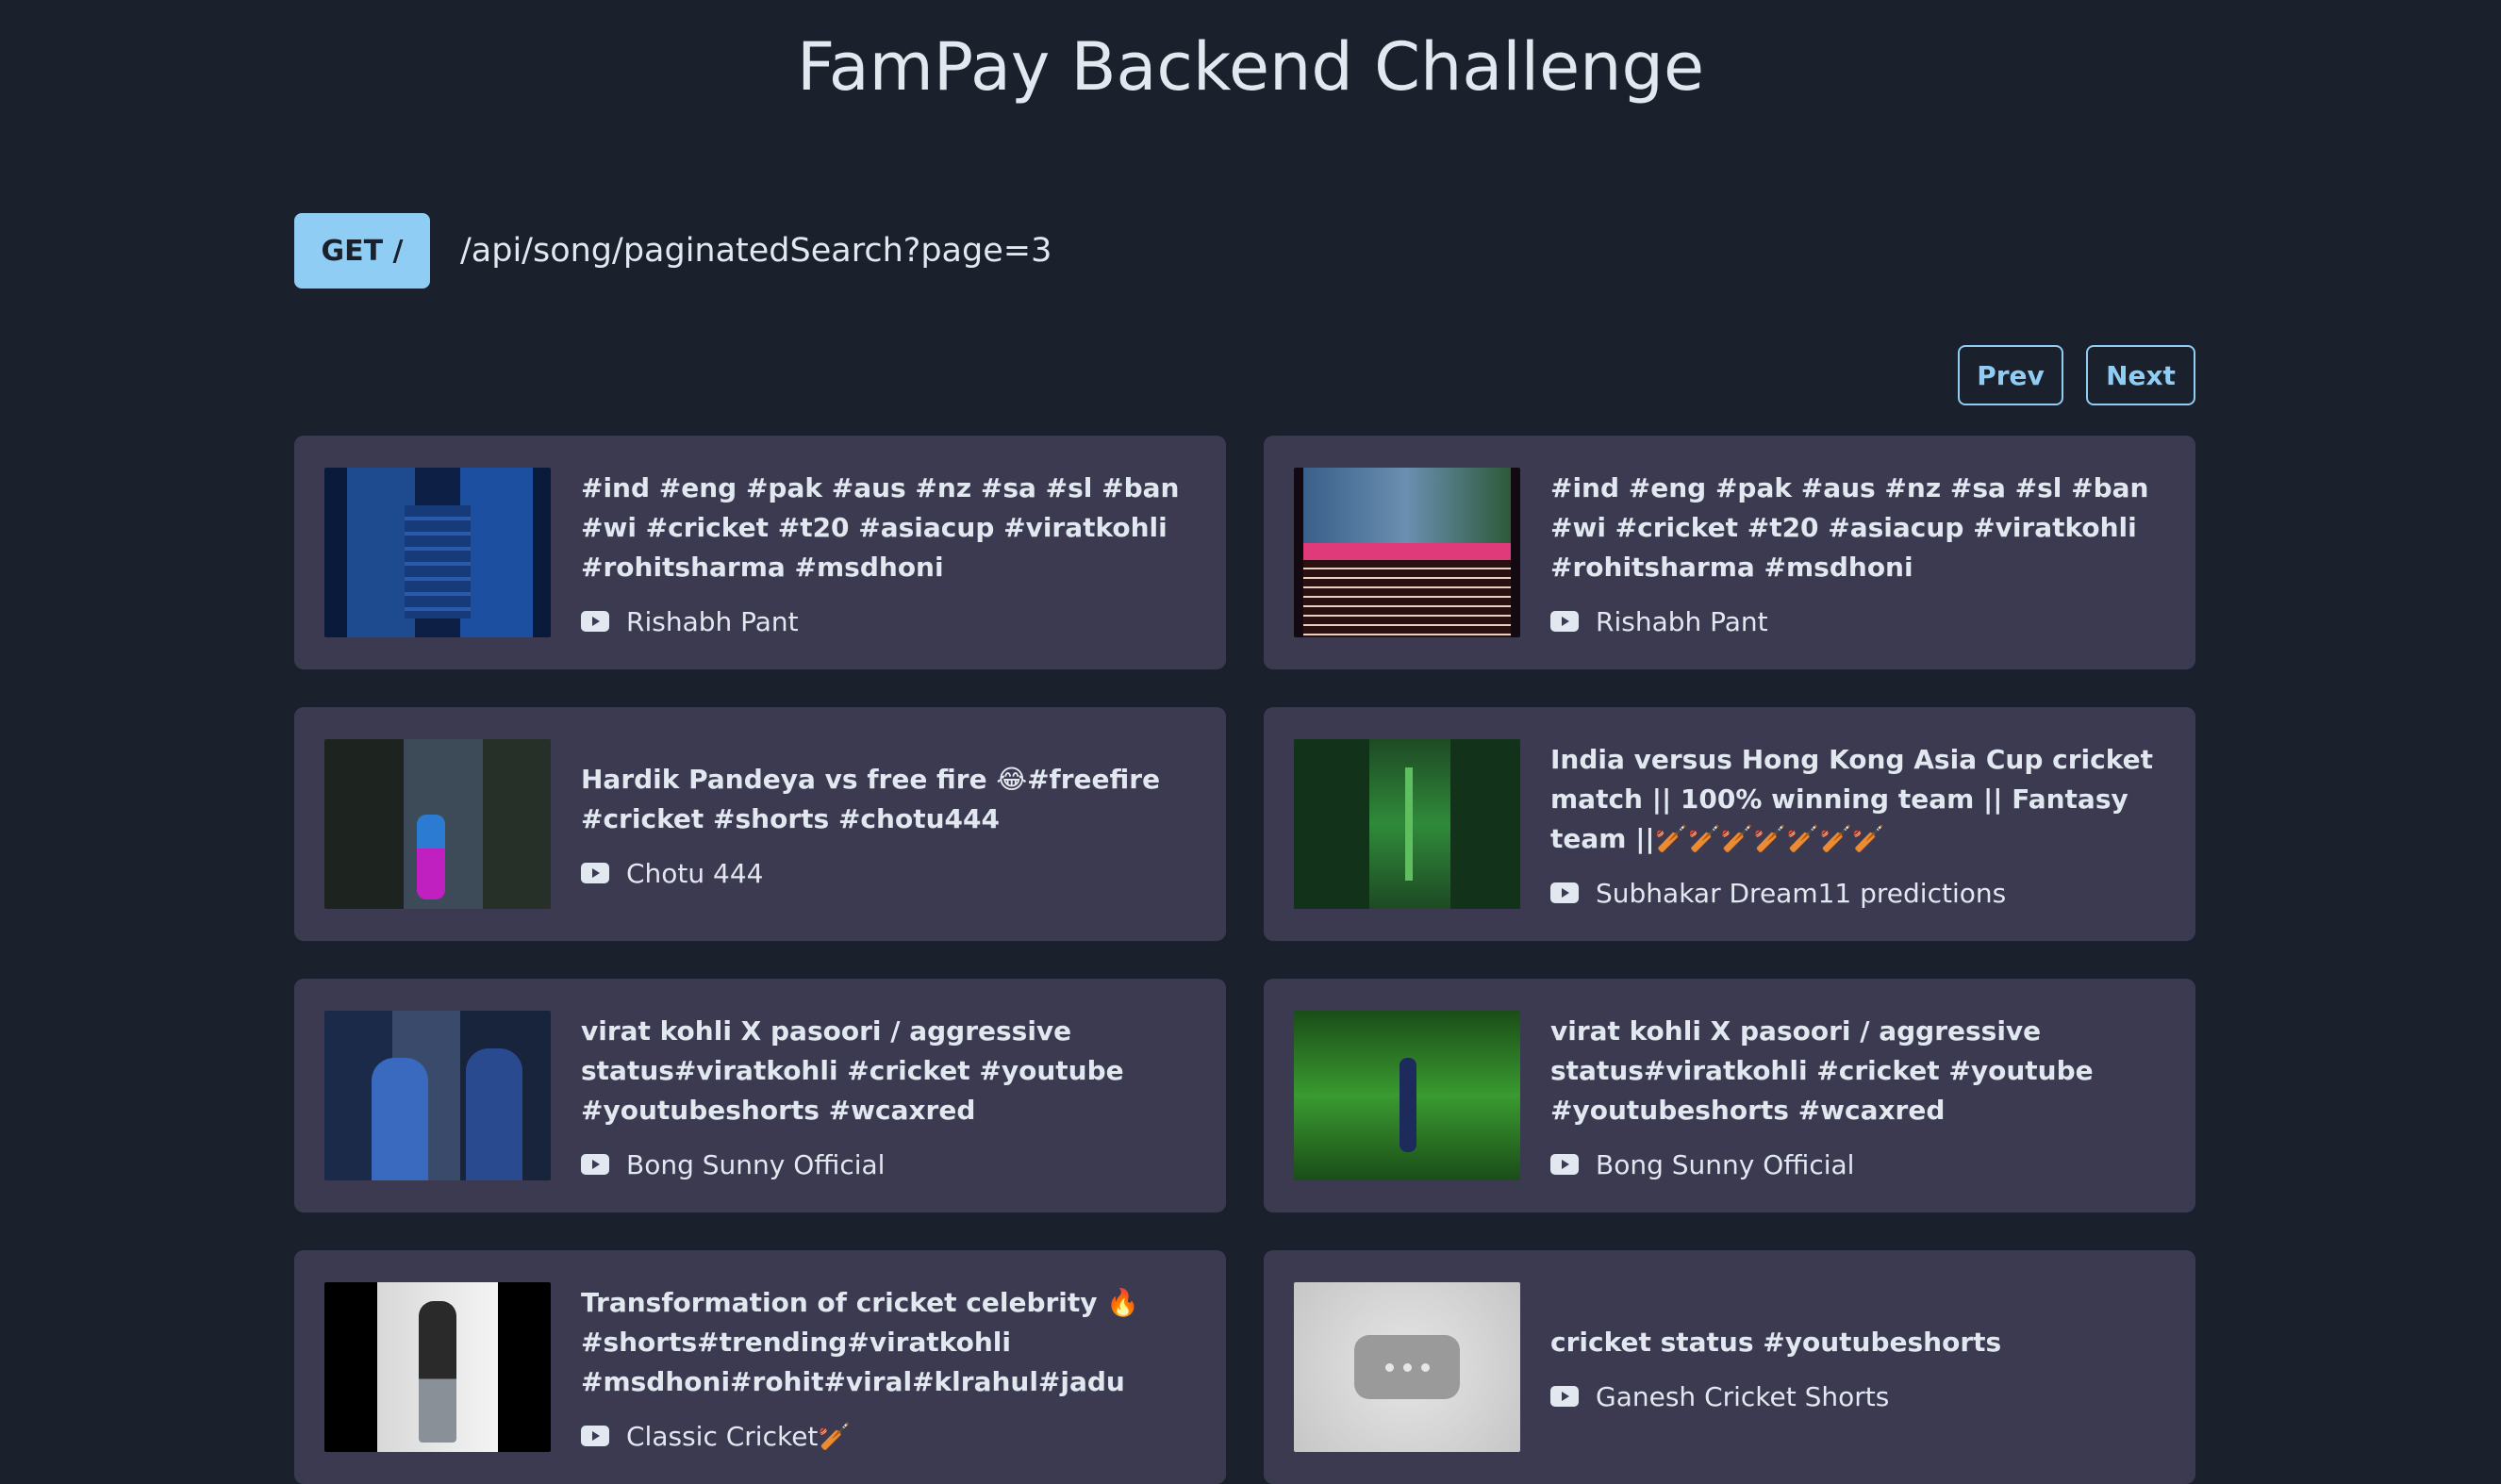 Image resolution: width=2501 pixels, height=1484 pixels. Describe the element at coordinates (1743, 1396) in the screenshot. I see `channel-name: Ganesh Cricket Shorts` at that location.